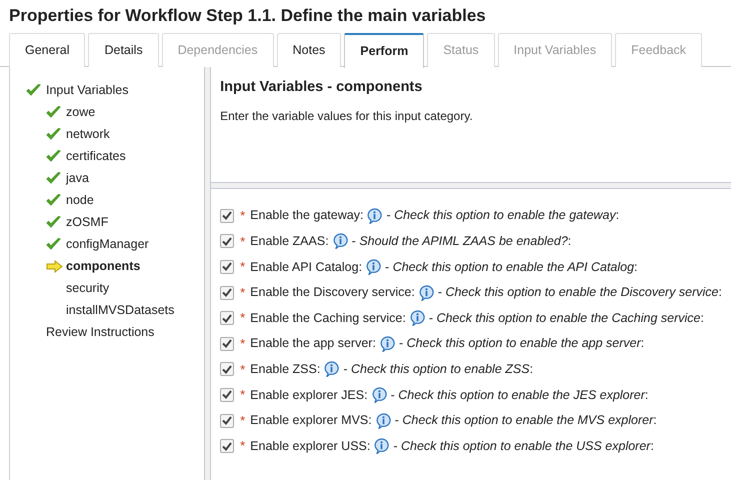 Image resolution: width=731 pixels, height=481 pixels. I want to click on option-label: Enable ZSS:, so click(285, 369).